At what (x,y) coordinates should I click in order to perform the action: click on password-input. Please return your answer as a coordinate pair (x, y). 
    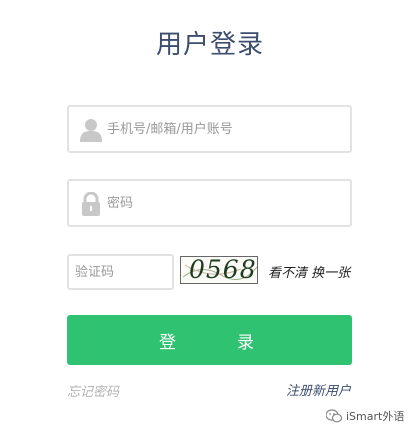
    Looking at the image, I should click on (226, 203).